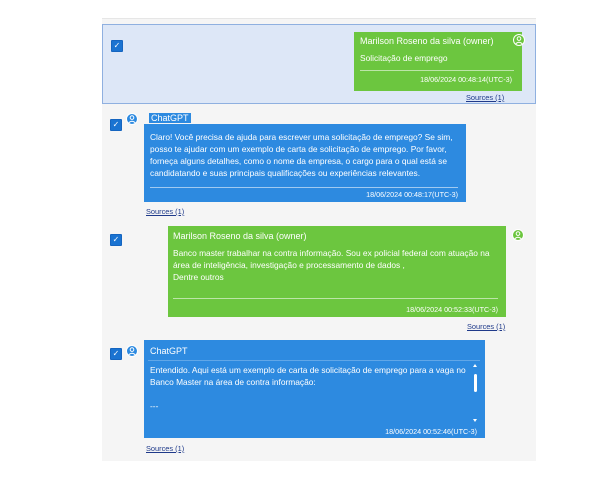 This screenshot has height=480, width=591. Describe the element at coordinates (116, 354) in the screenshot. I see `message-checkbox-4: ✓` at that location.